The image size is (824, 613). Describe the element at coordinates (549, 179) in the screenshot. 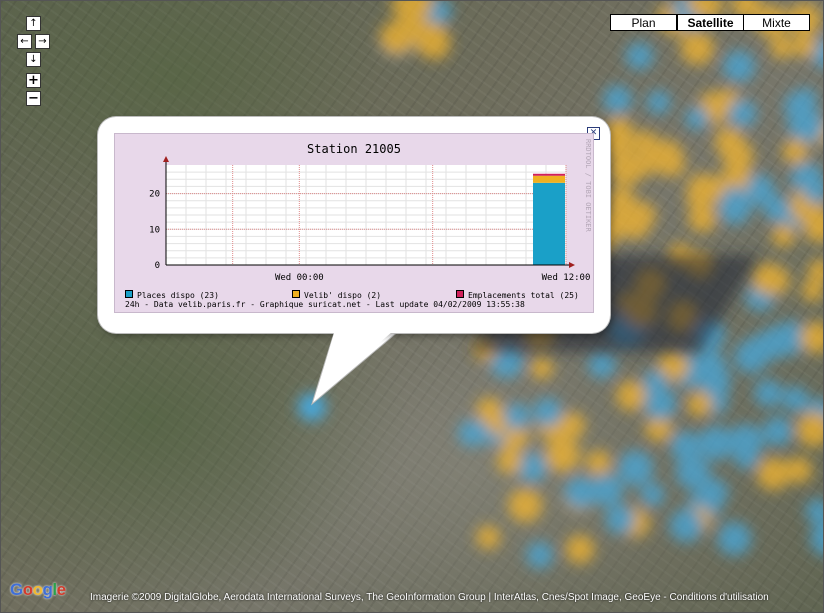

I see `bar-velib-dispo` at that location.